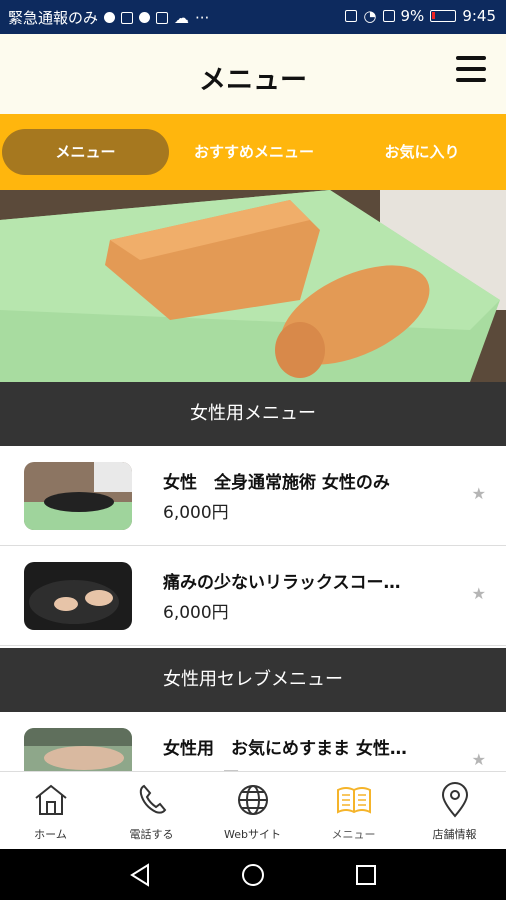 This screenshot has width=506, height=900. Describe the element at coordinates (443, 16) in the screenshot. I see `battery-icon` at that location.